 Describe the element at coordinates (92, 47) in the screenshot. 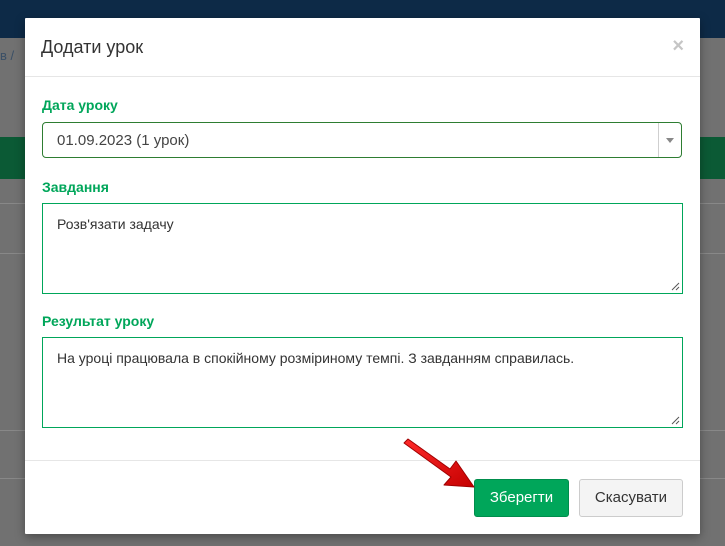

I see `modal-title: Додати урок` at that location.